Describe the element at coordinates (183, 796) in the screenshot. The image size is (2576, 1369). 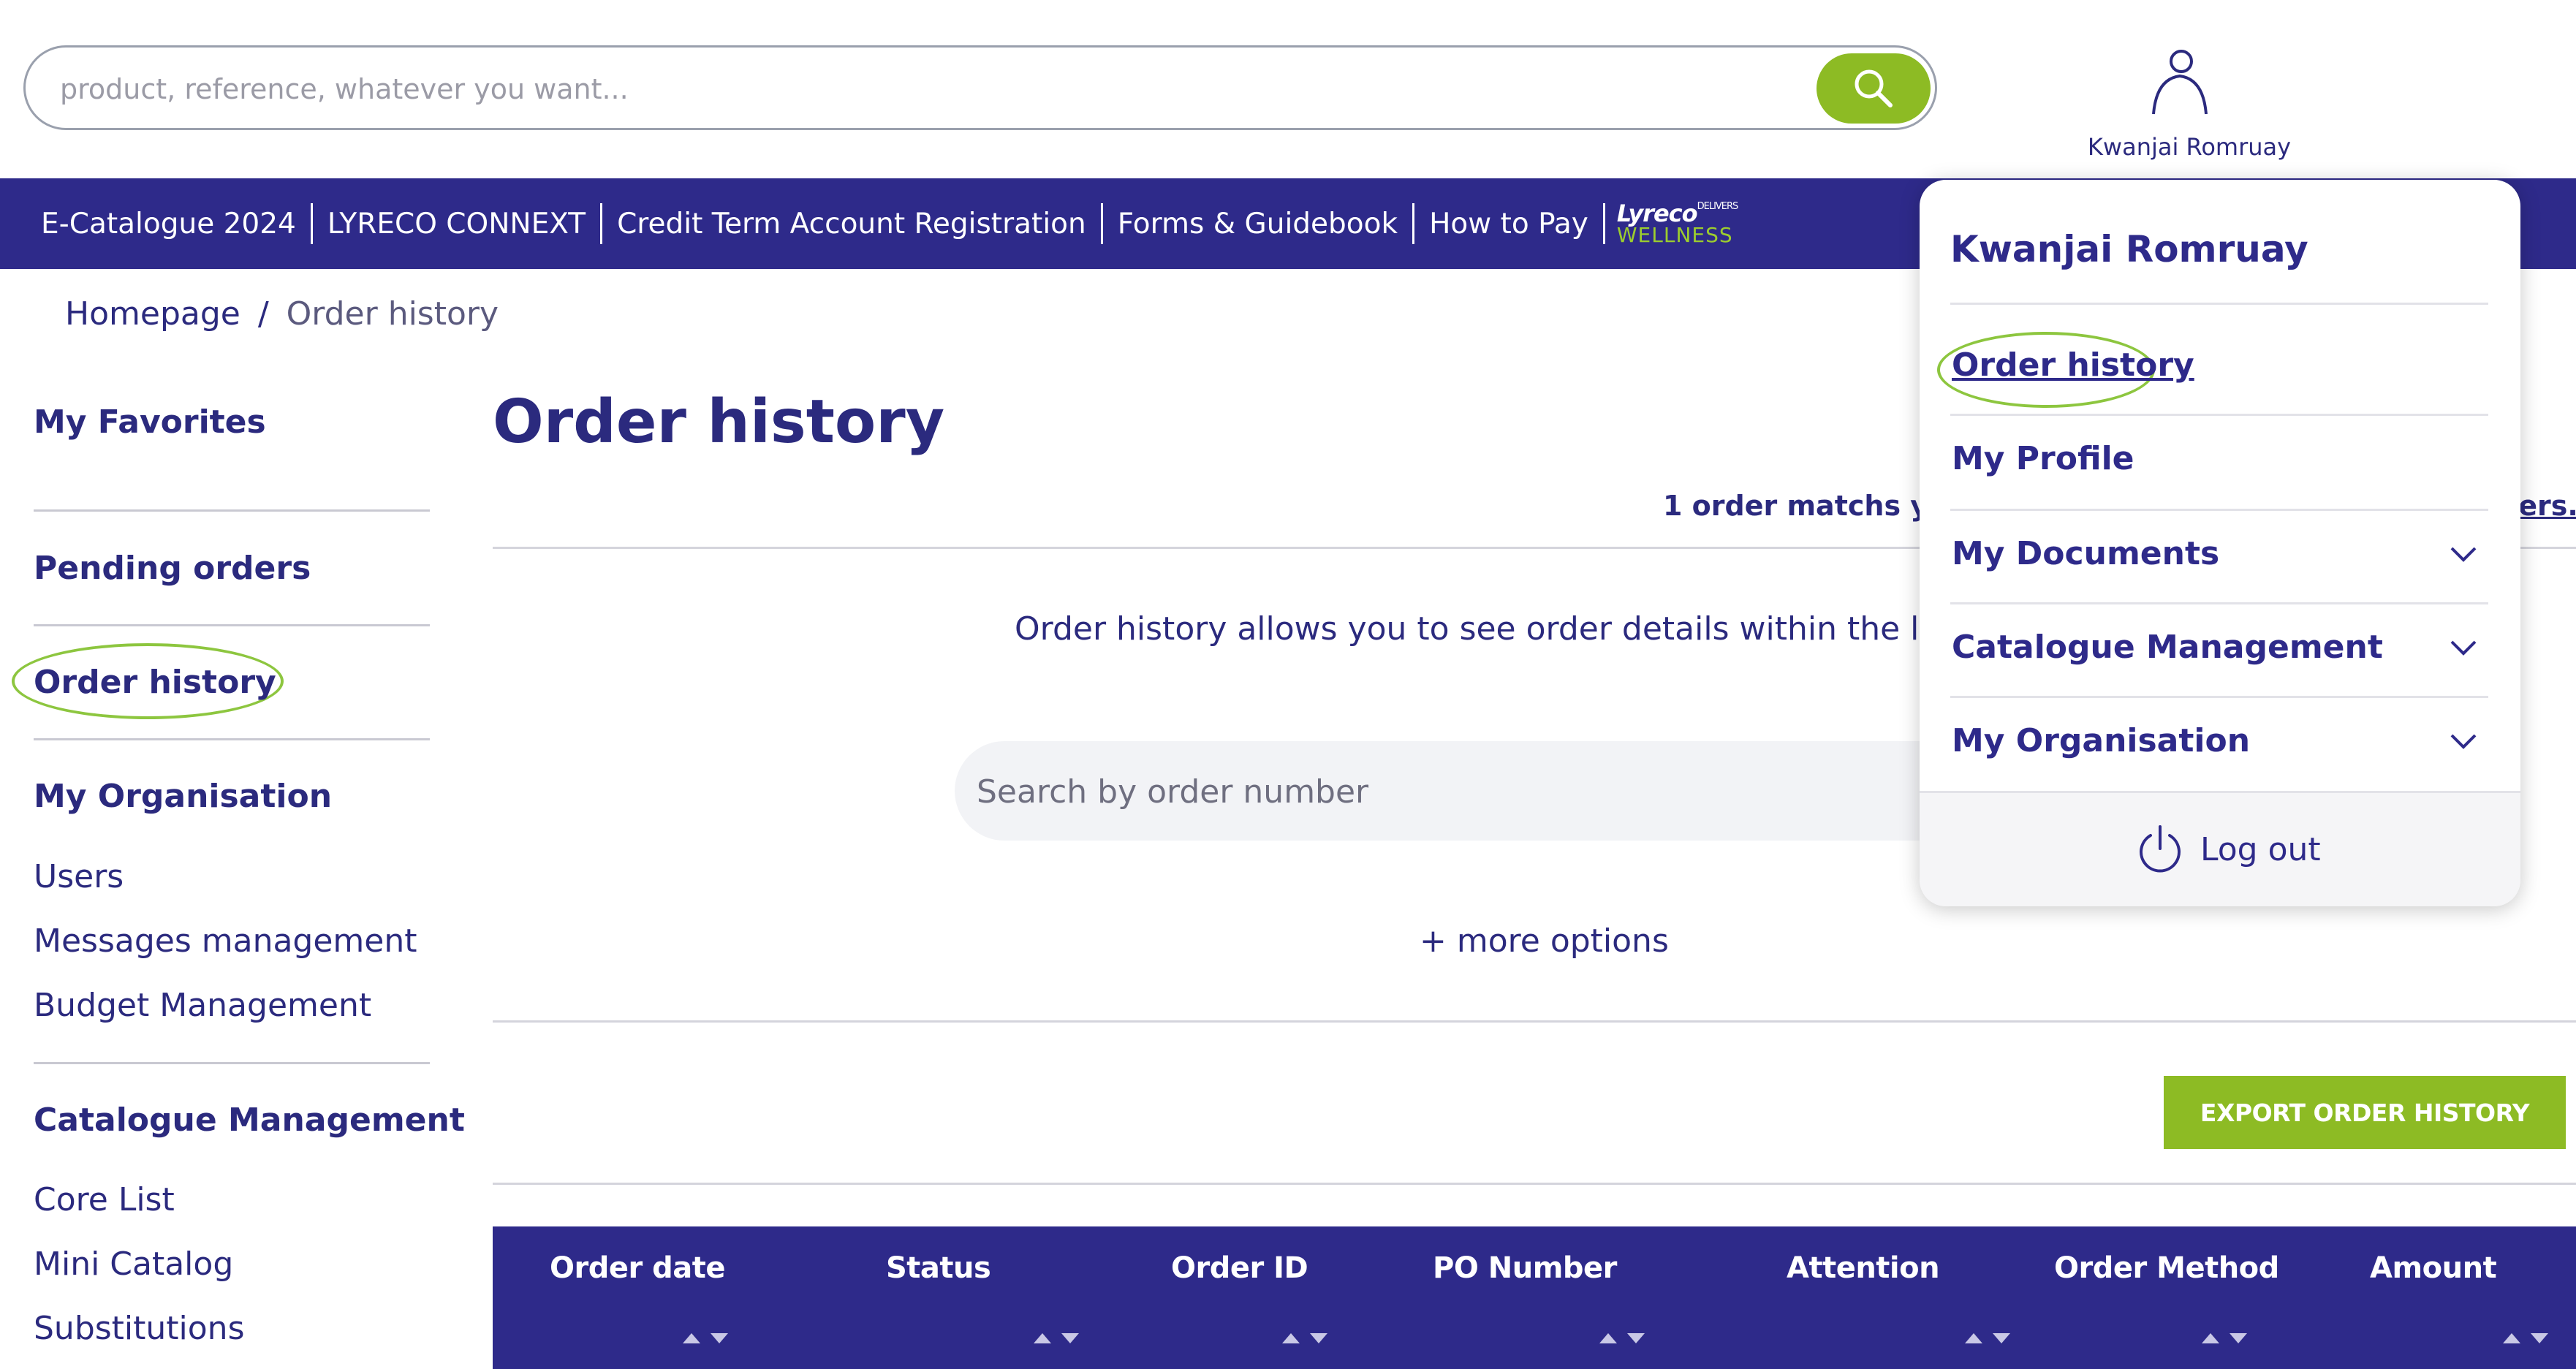
I see `sidebar-my-organisation: My Organisation` at that location.